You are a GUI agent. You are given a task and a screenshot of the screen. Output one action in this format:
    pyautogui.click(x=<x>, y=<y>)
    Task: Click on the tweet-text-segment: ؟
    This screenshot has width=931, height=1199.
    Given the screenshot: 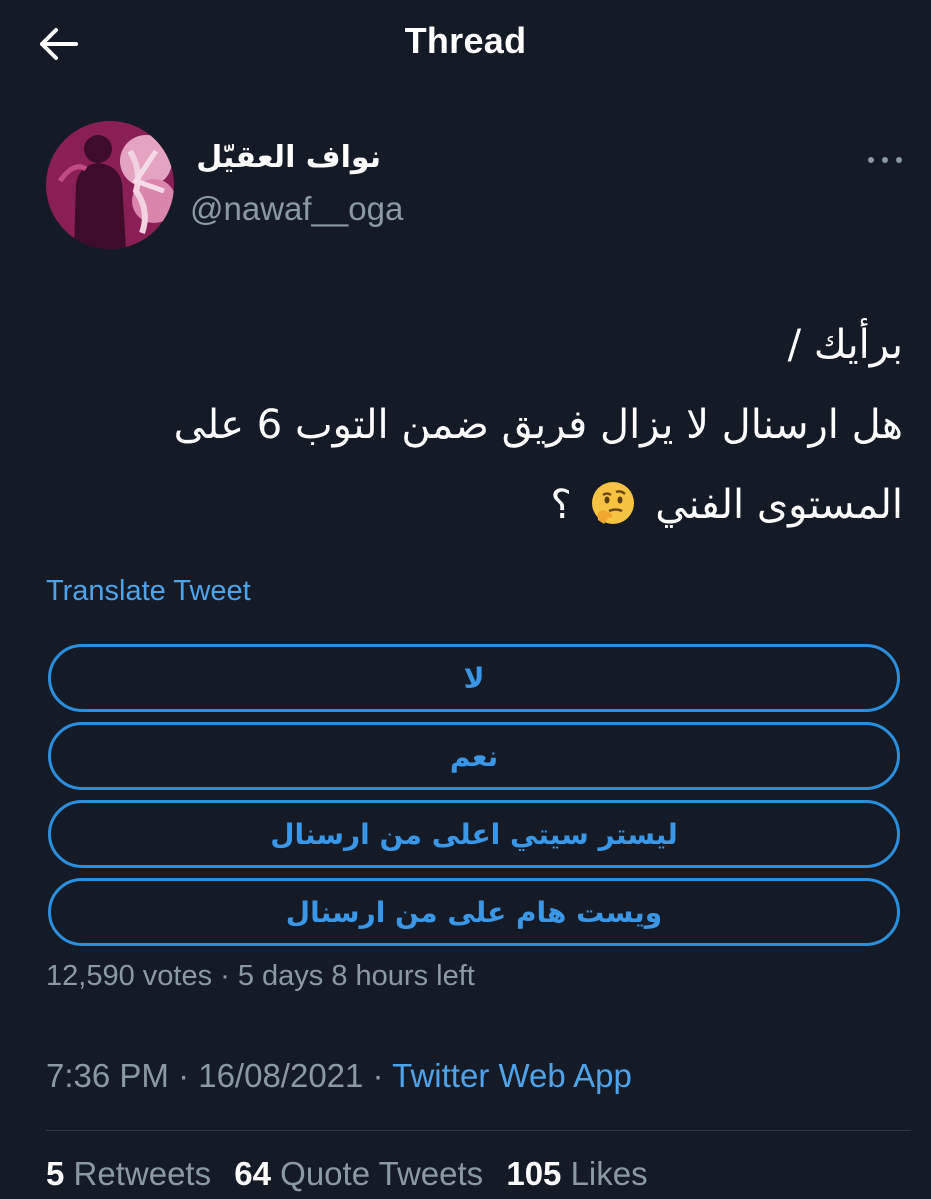 What is the action you would take?
    pyautogui.click(x=561, y=505)
    